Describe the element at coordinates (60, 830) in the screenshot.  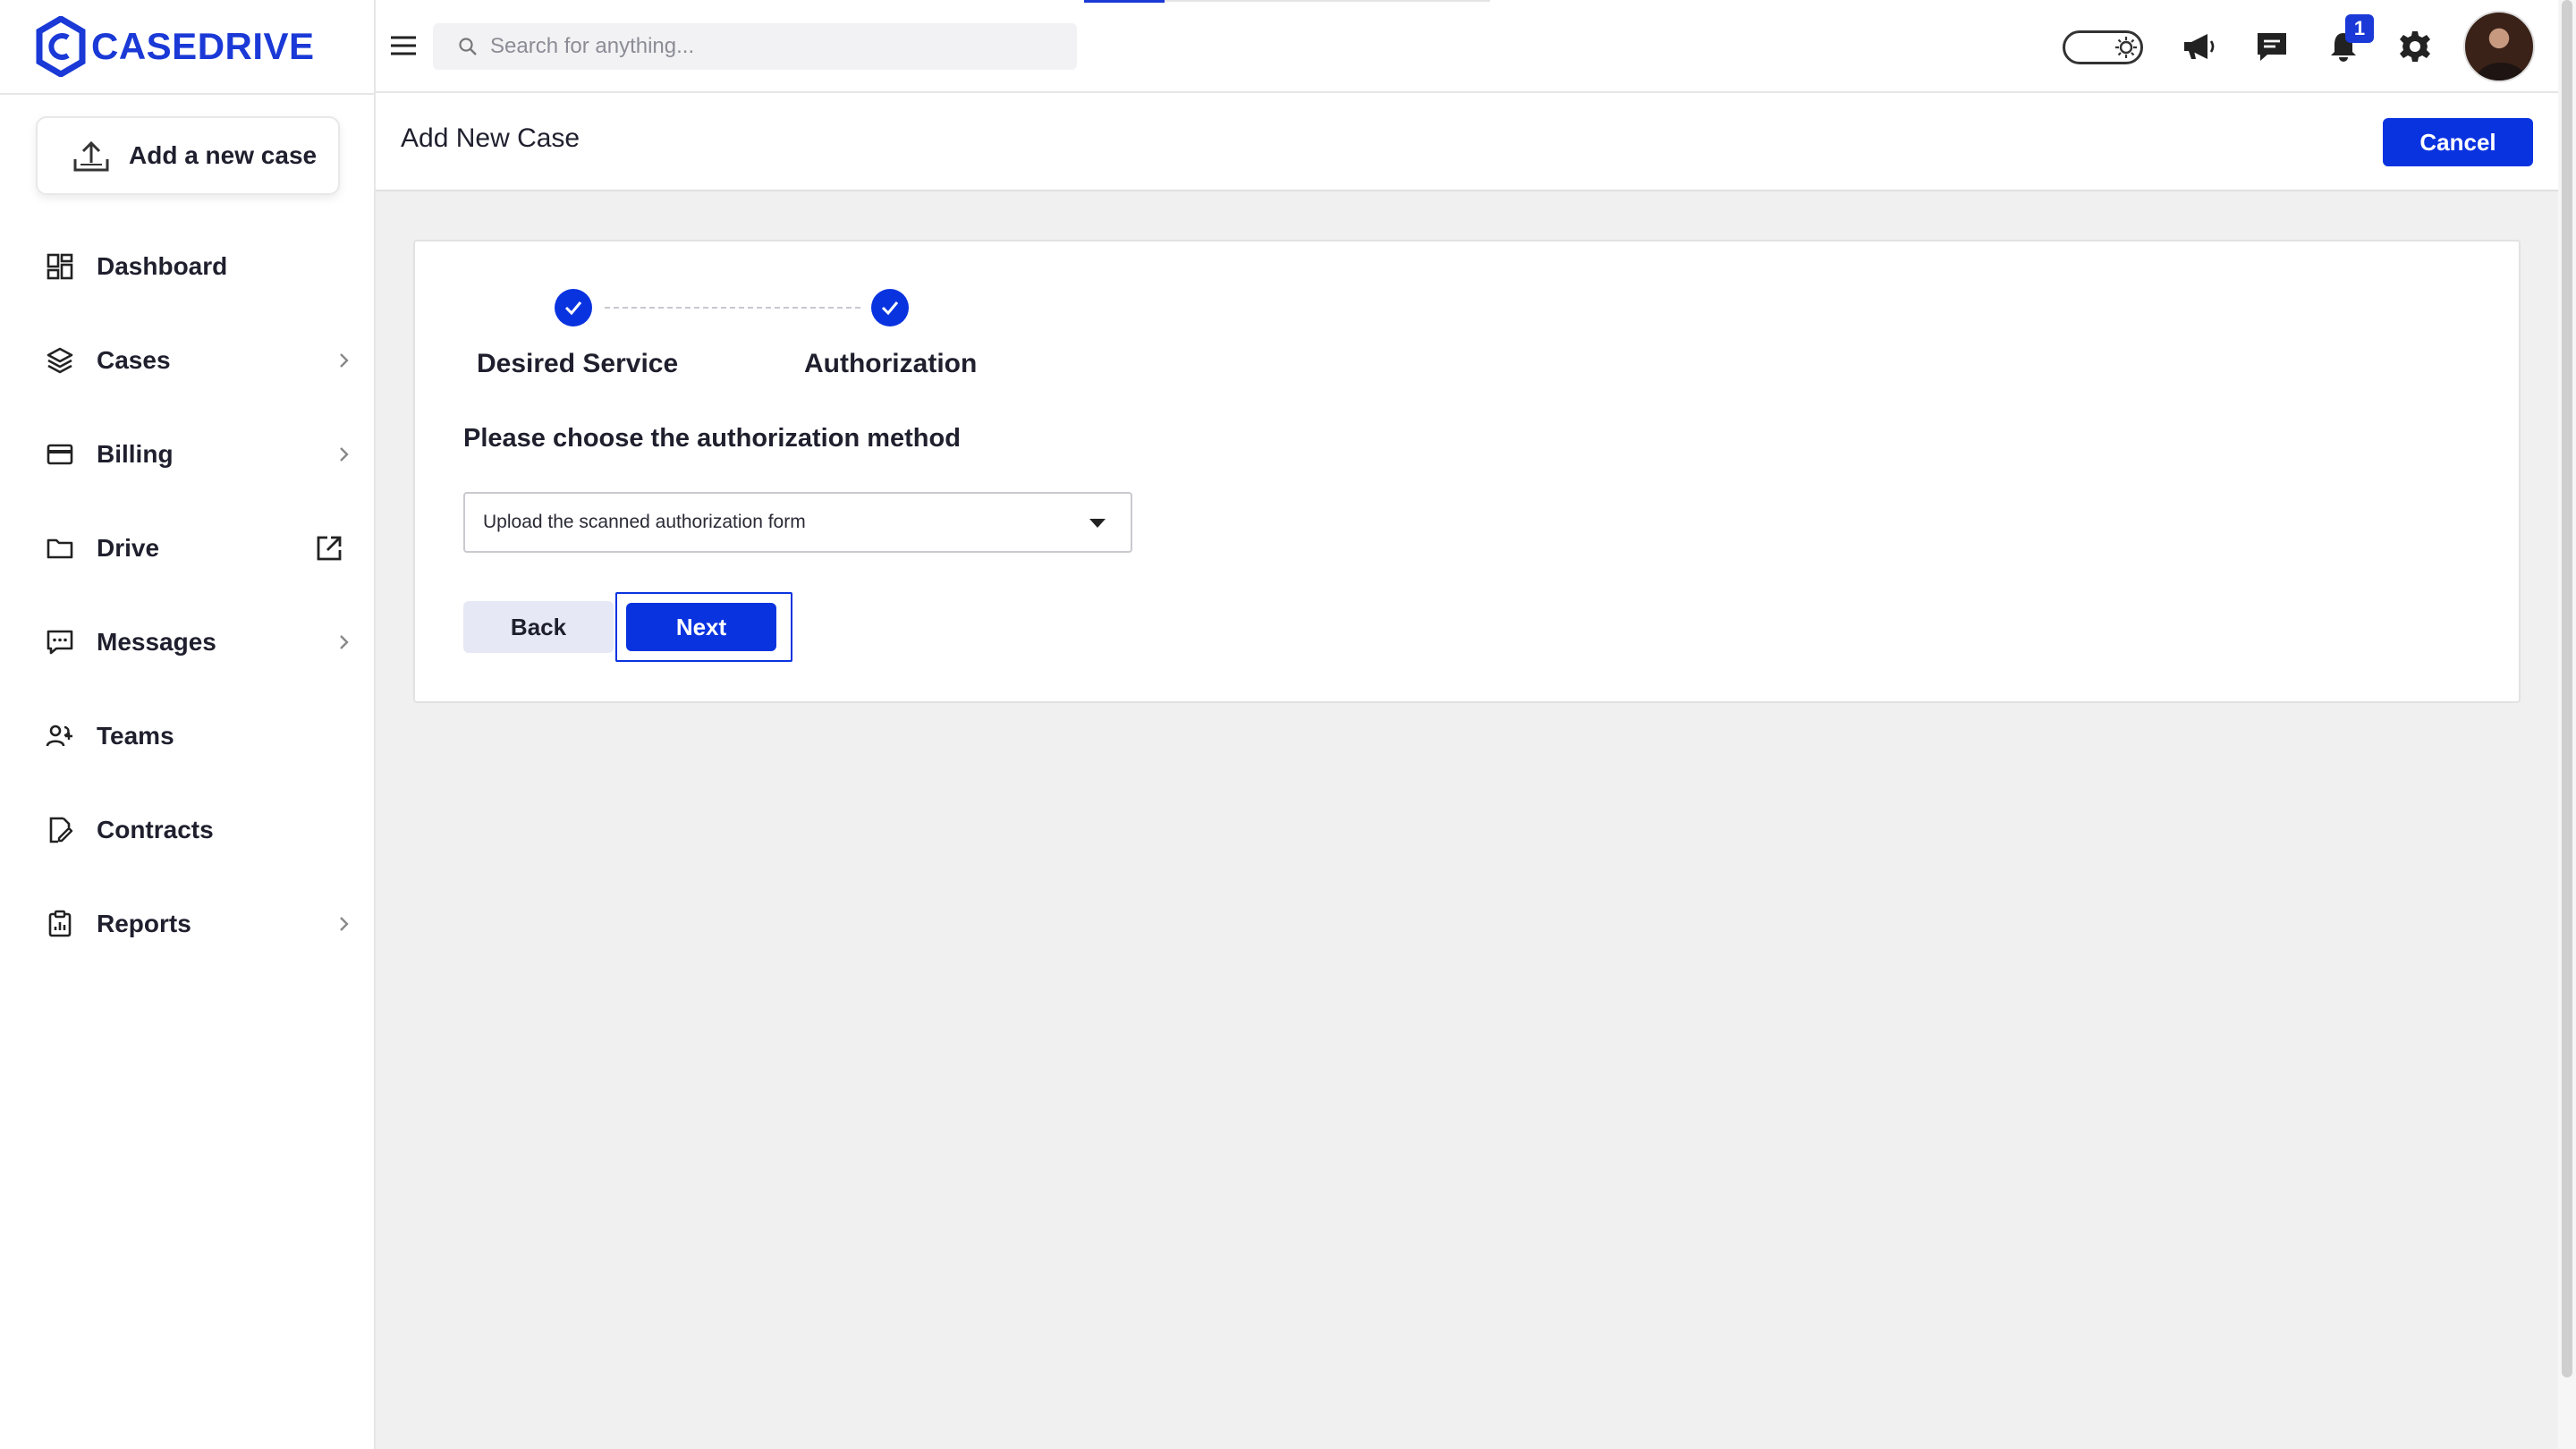
I see `contract-icon` at that location.